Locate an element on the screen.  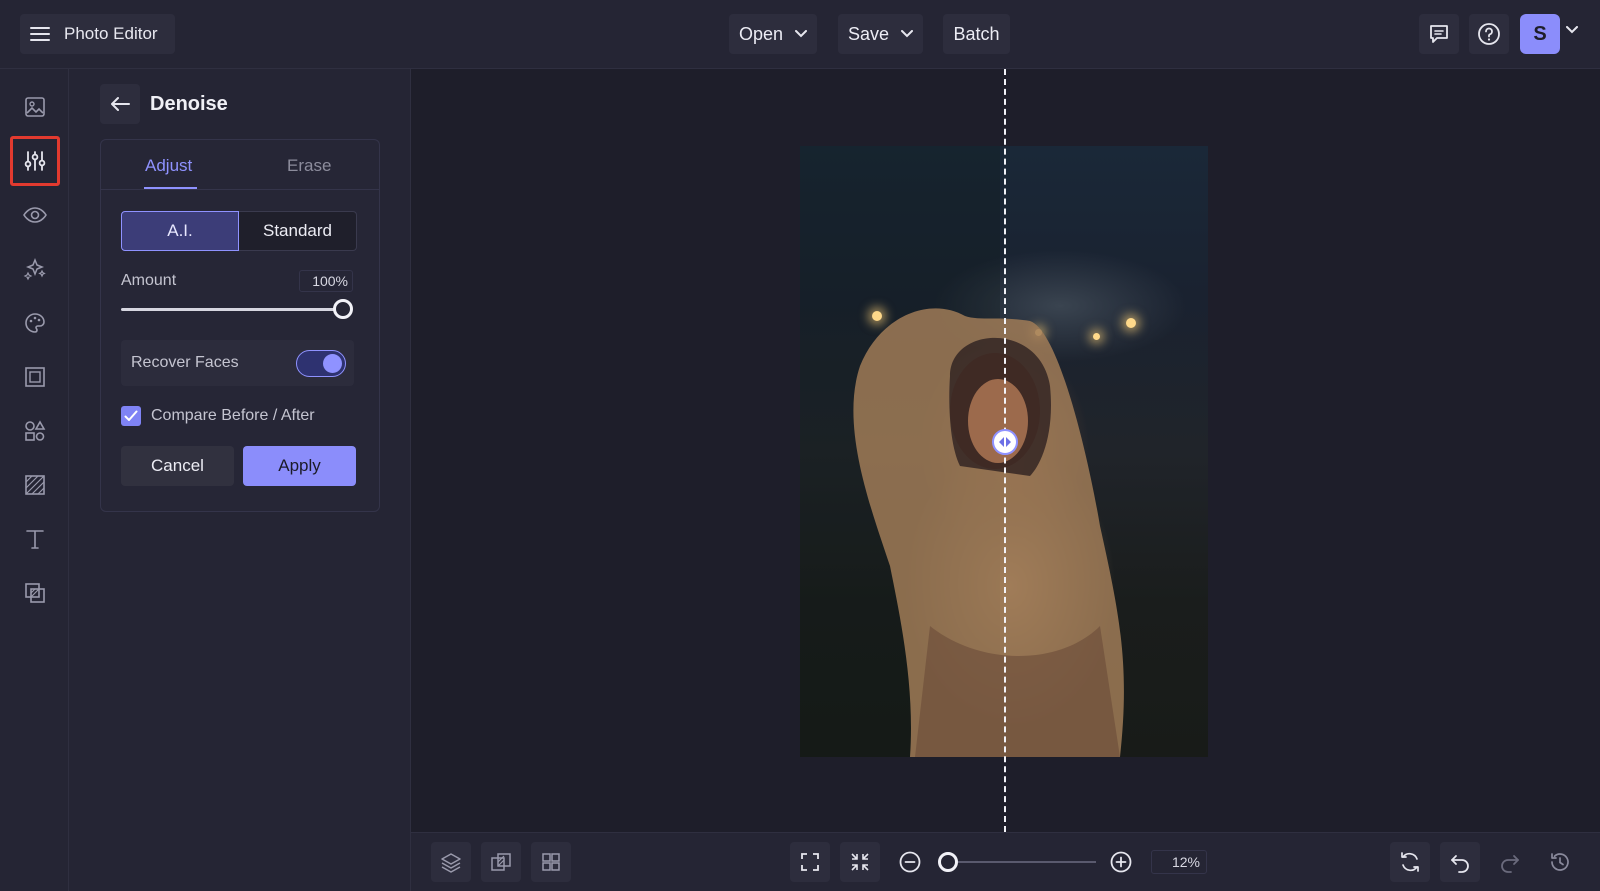
menu-button: Photo Editor is located at coordinates (97, 34).